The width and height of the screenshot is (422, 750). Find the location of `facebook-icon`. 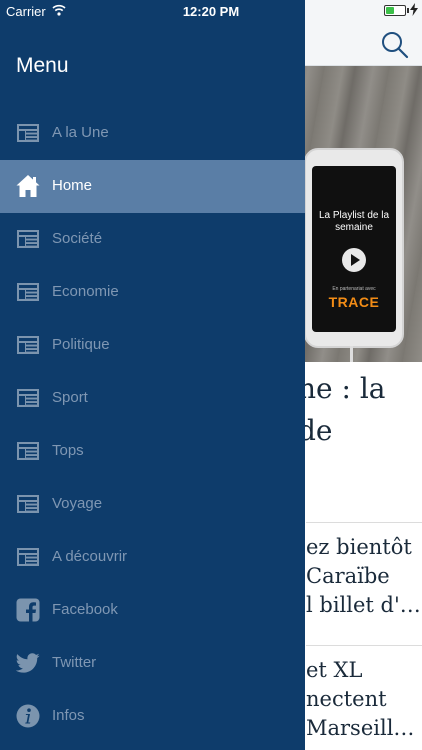

facebook-icon is located at coordinates (28, 610).